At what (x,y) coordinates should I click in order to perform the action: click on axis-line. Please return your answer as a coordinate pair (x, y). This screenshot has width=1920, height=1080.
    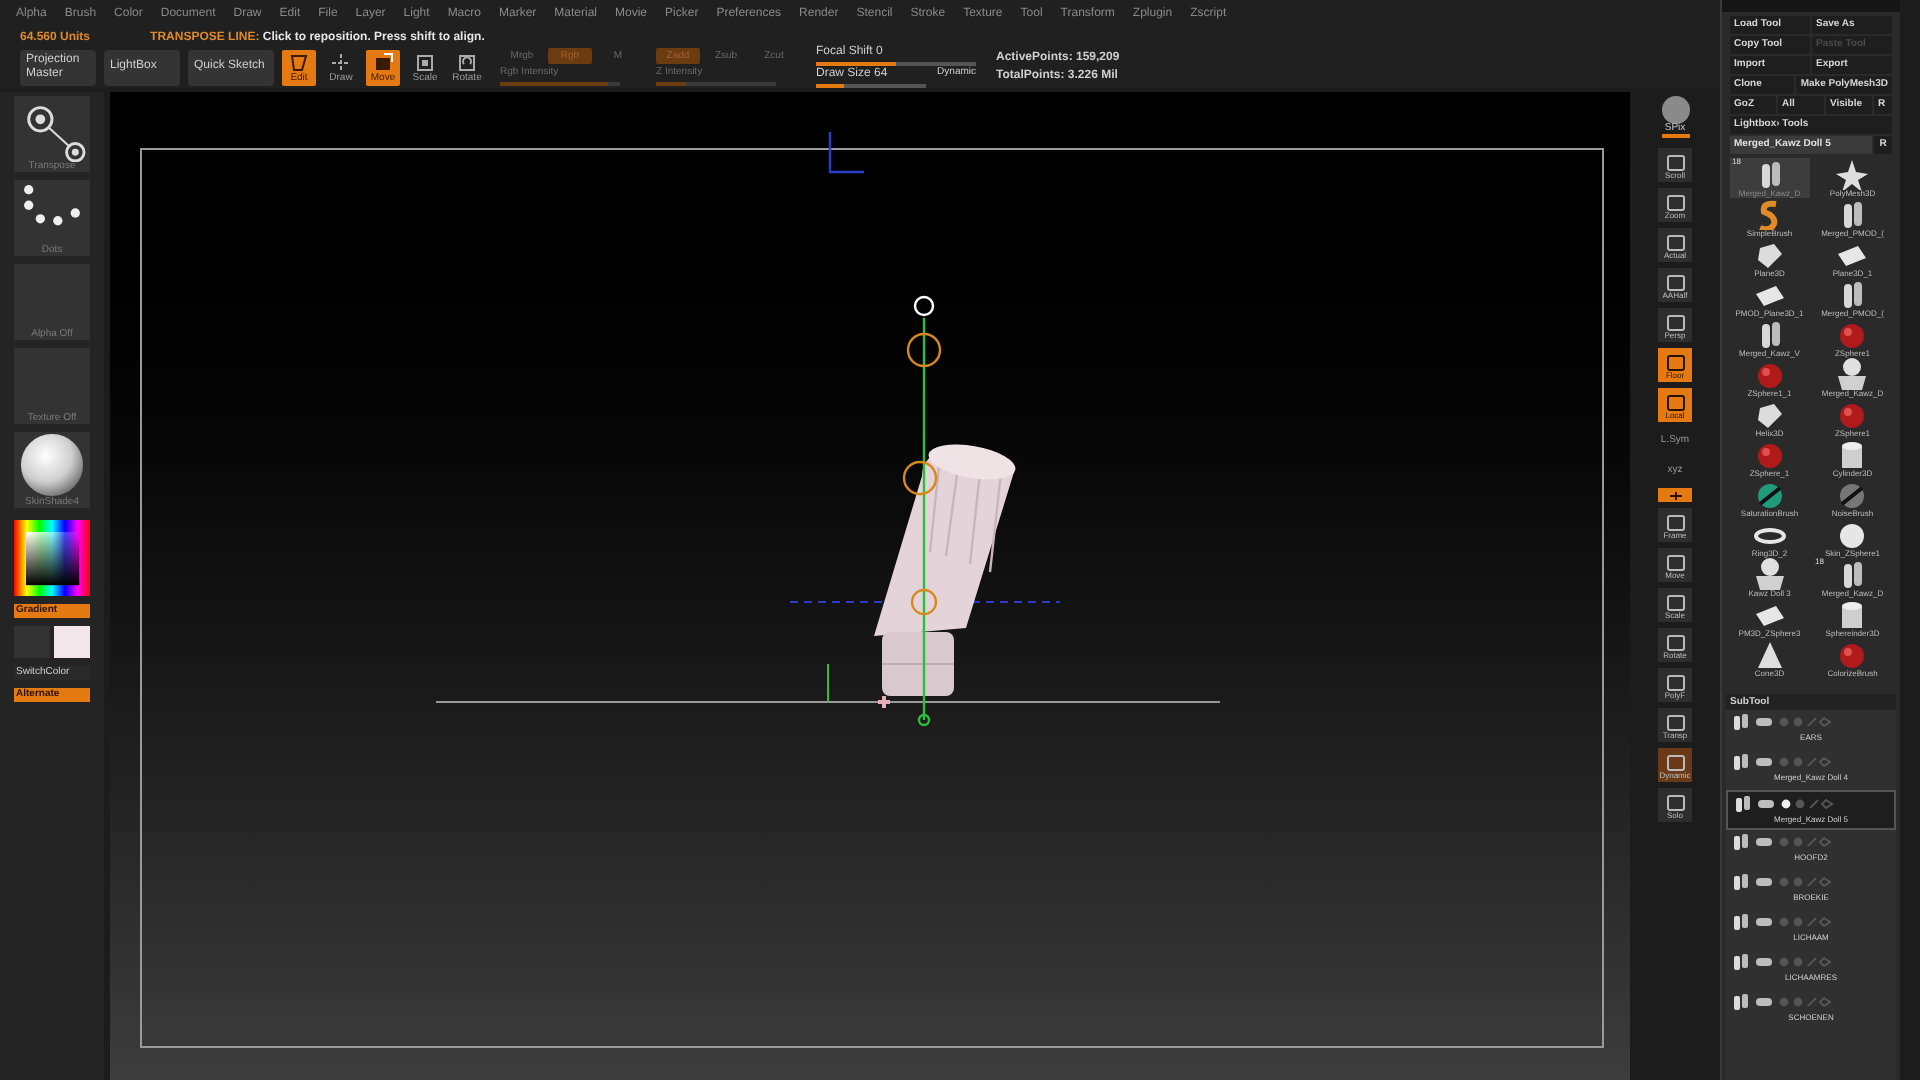
    Looking at the image, I should click on (828, 683).